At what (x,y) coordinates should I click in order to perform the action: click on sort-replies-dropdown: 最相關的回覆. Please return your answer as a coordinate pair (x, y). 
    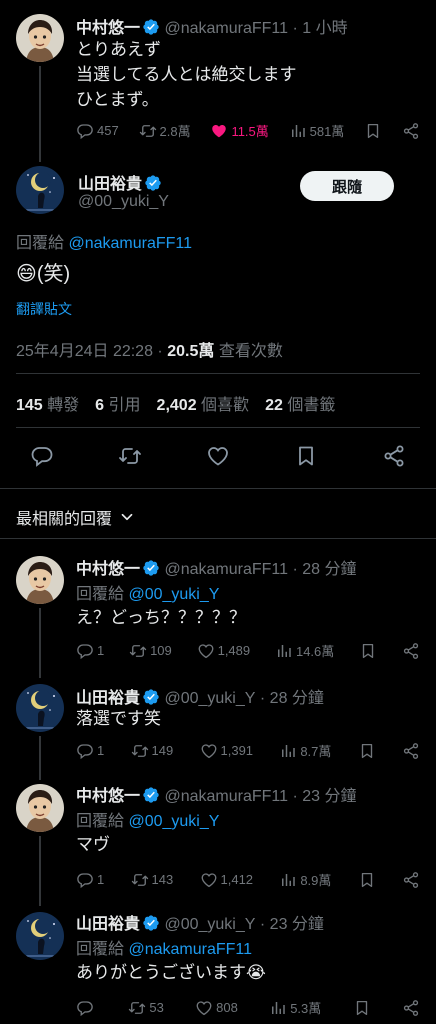
    Looking at the image, I should click on (76, 517).